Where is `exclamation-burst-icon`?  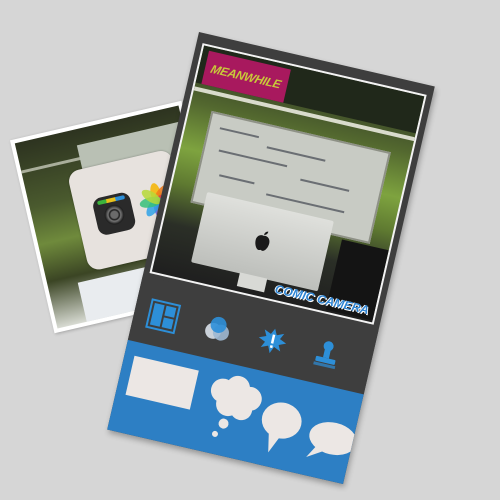 exclamation-burst-icon is located at coordinates (272, 341).